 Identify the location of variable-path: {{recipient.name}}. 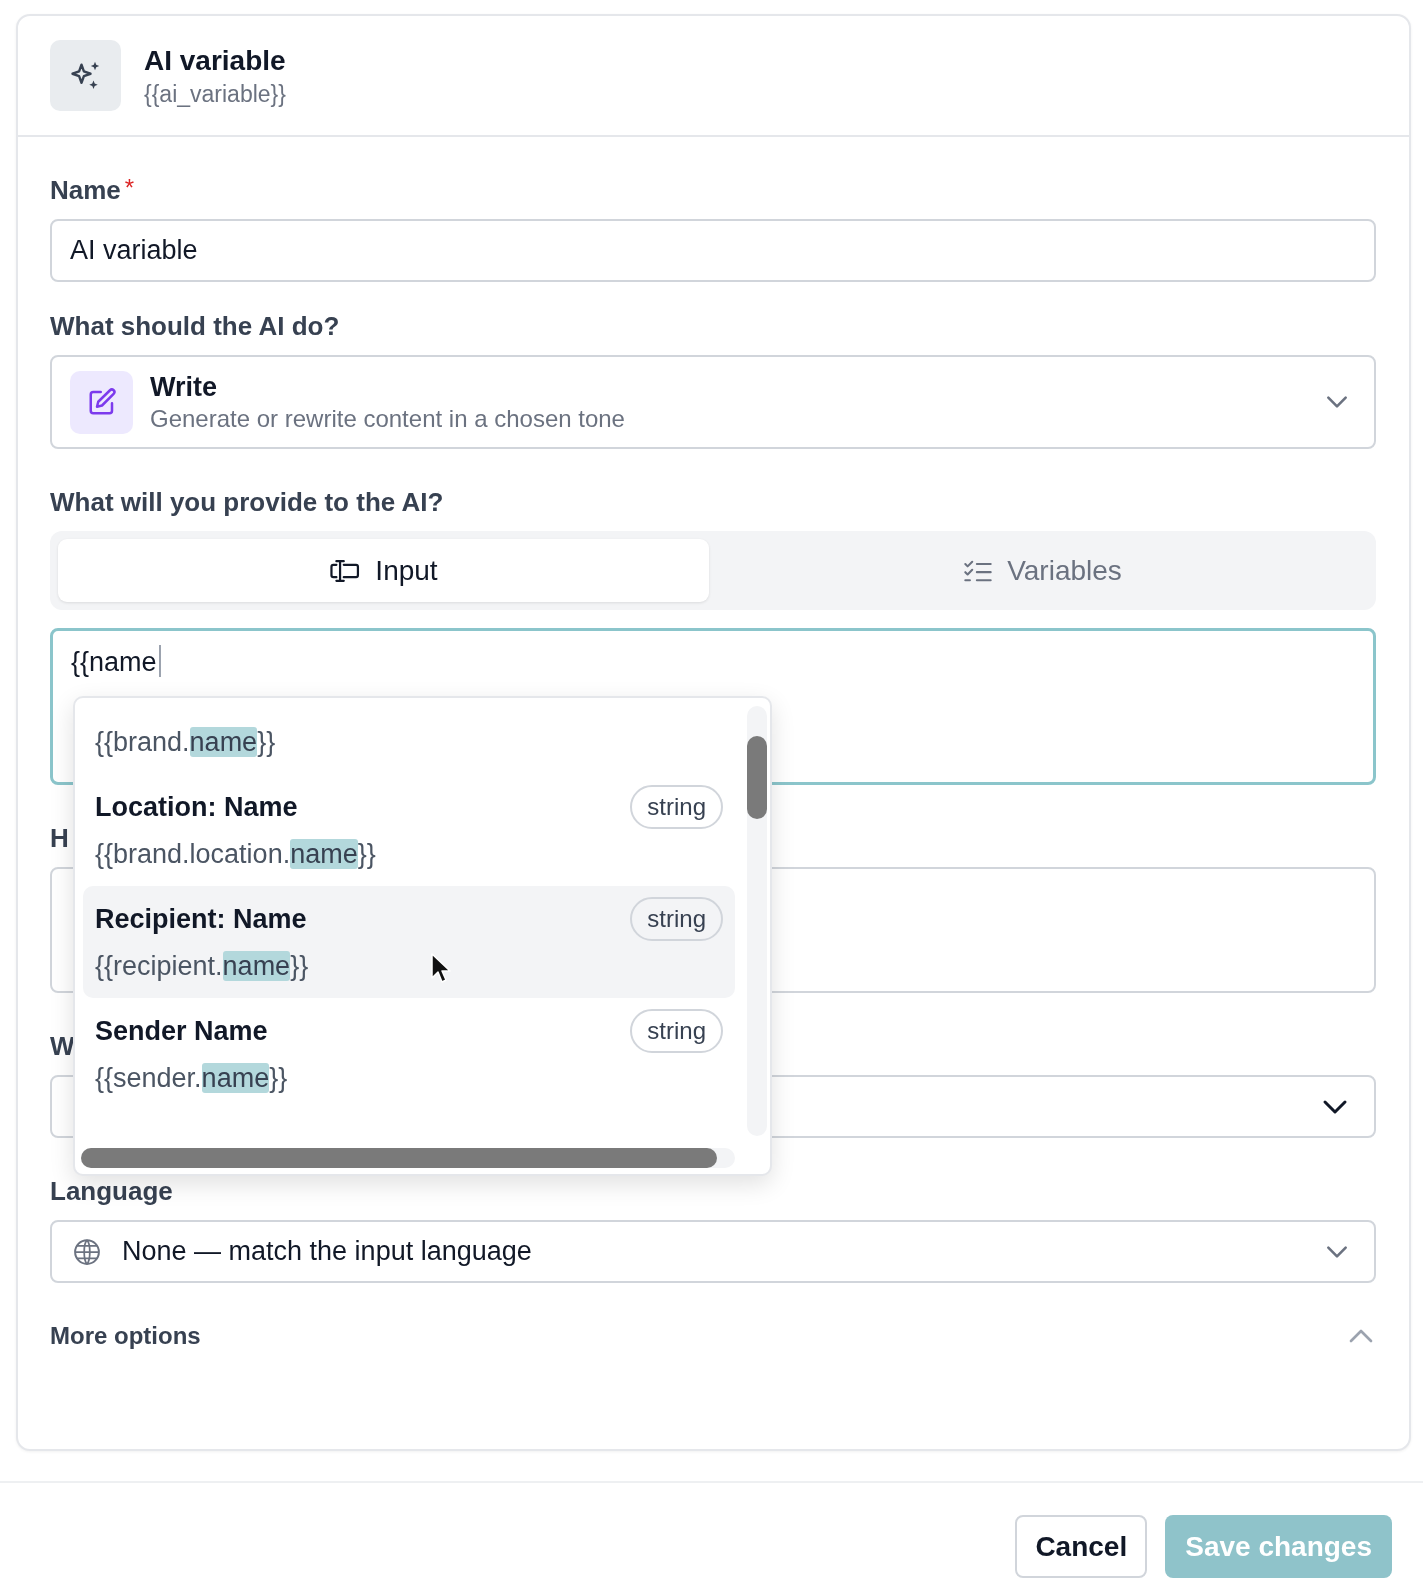
(202, 966).